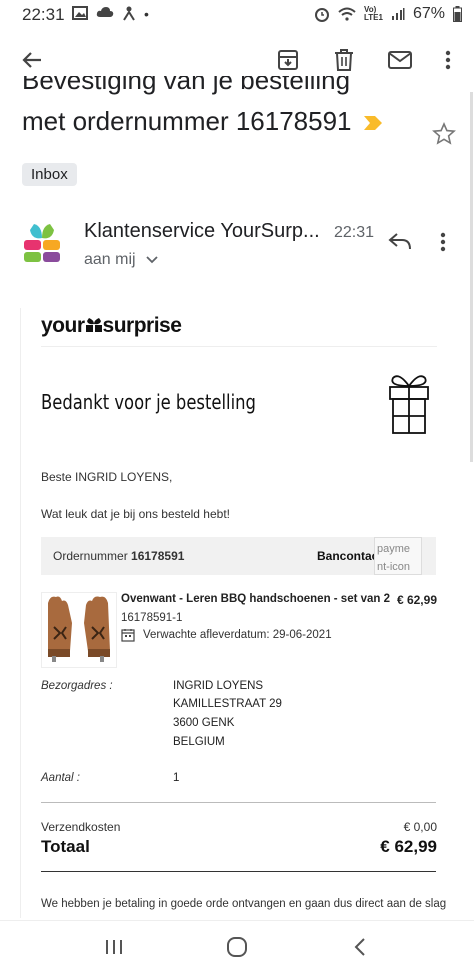 The width and height of the screenshot is (474, 974). Describe the element at coordinates (186, 85) in the screenshot. I see `subject-line-1: Bevestiging van je bestelling` at that location.